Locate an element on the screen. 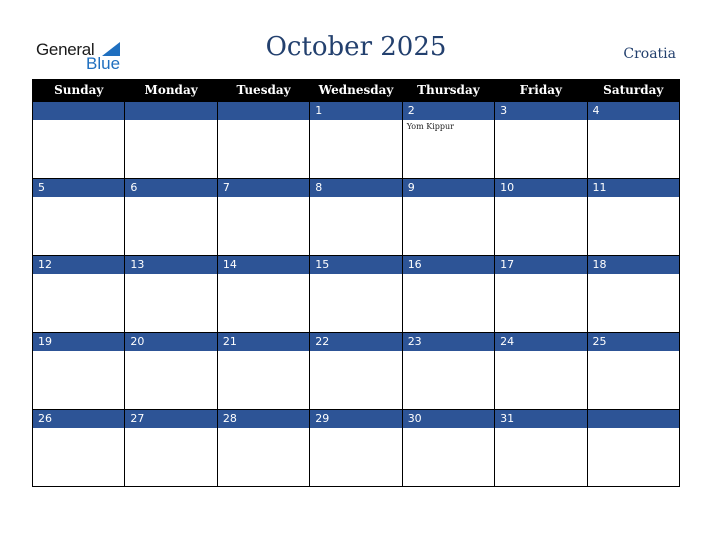 The image size is (712, 550). day-cell: 4 is located at coordinates (633, 140).